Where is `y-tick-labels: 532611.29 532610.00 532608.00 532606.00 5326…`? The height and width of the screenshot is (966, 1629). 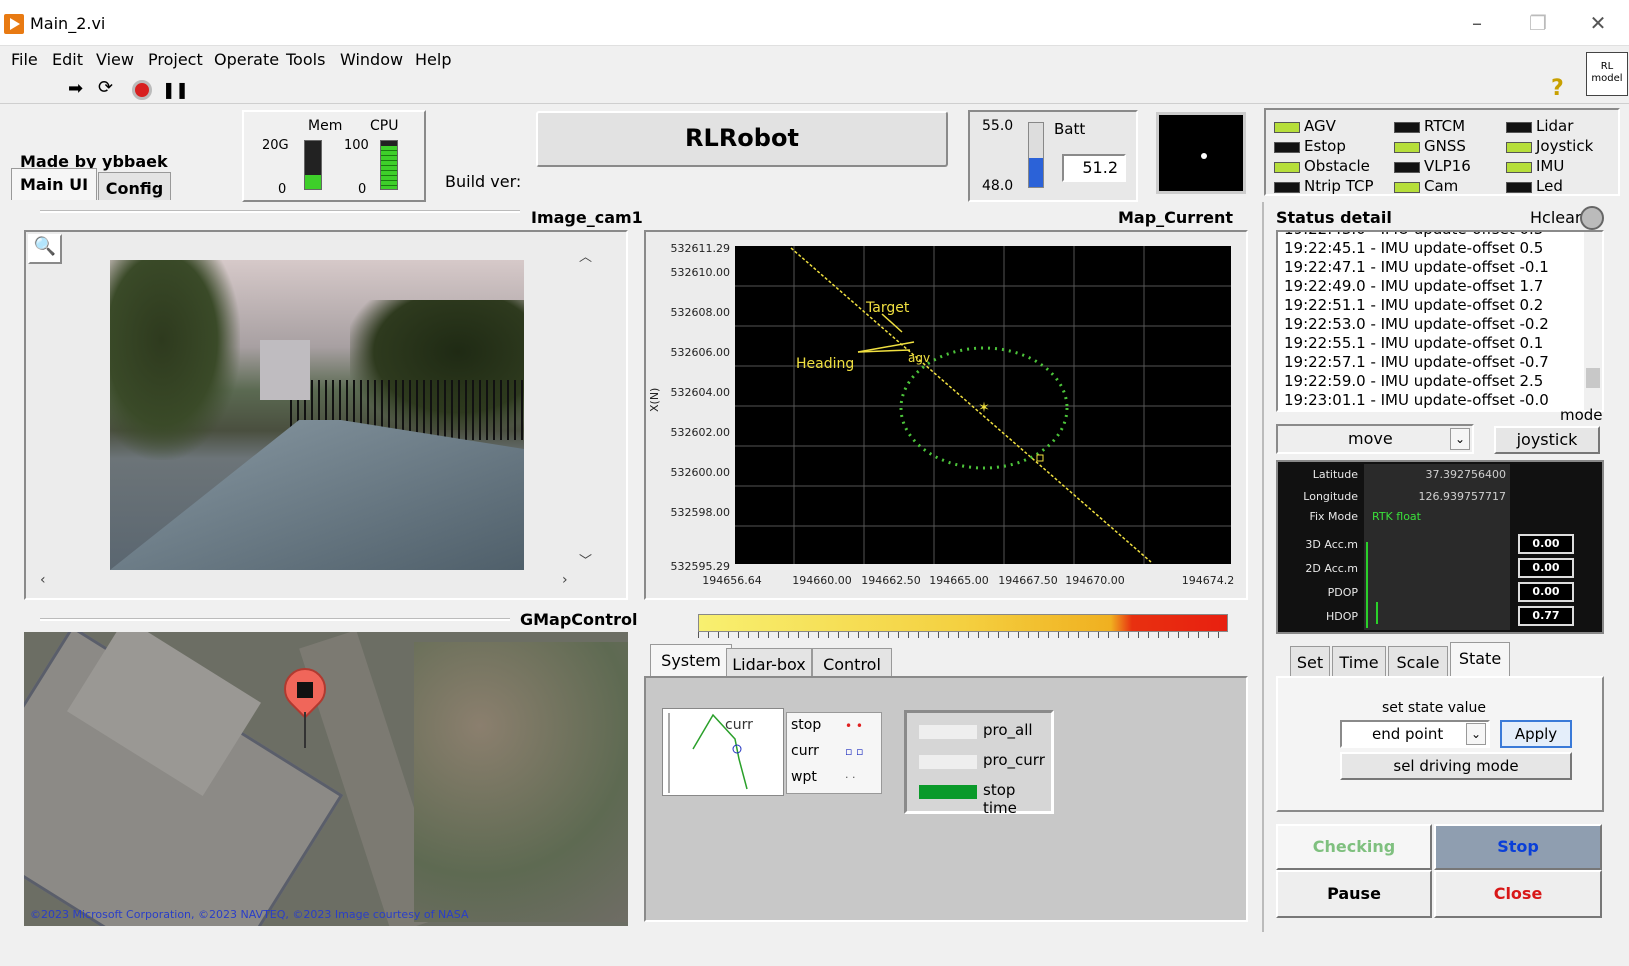
y-tick-labels: 532611.29 532610.00 532608.00 532606.00 5326… is located at coordinates (701, 407).